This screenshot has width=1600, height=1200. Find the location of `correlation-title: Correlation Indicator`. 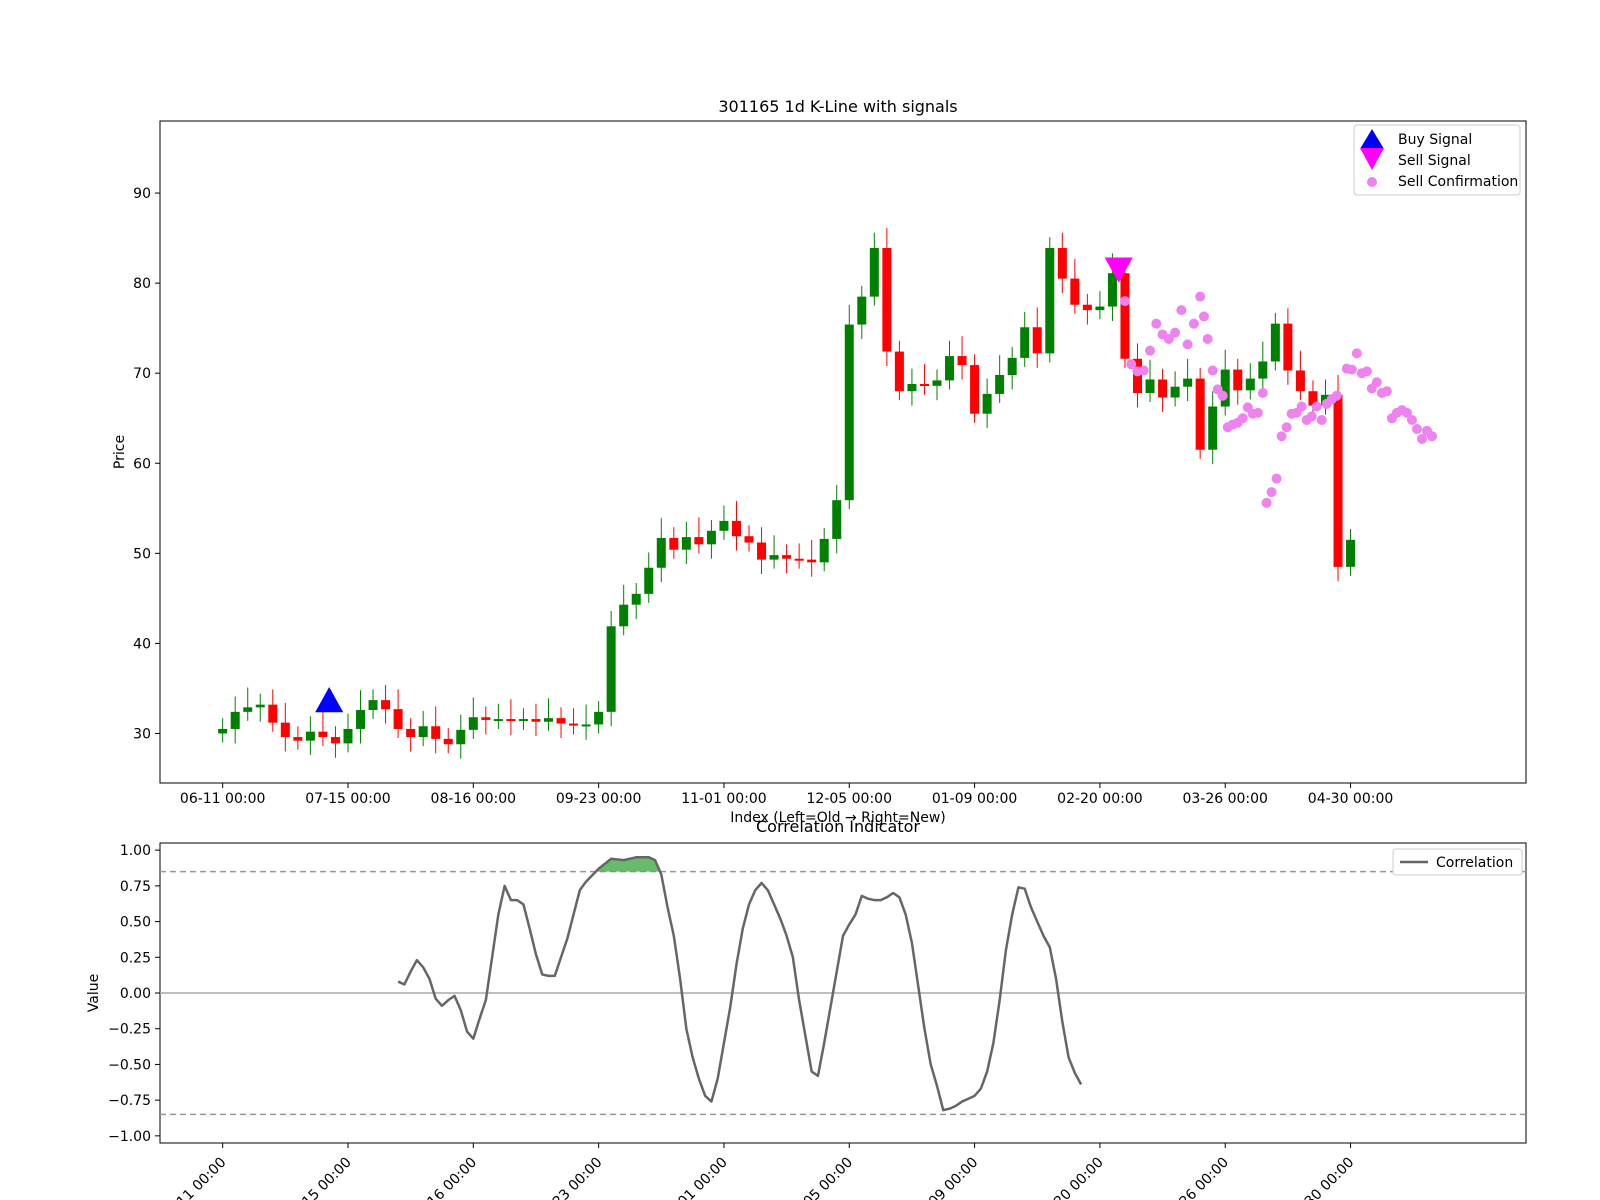

correlation-title: Correlation Indicator is located at coordinates (838, 826).